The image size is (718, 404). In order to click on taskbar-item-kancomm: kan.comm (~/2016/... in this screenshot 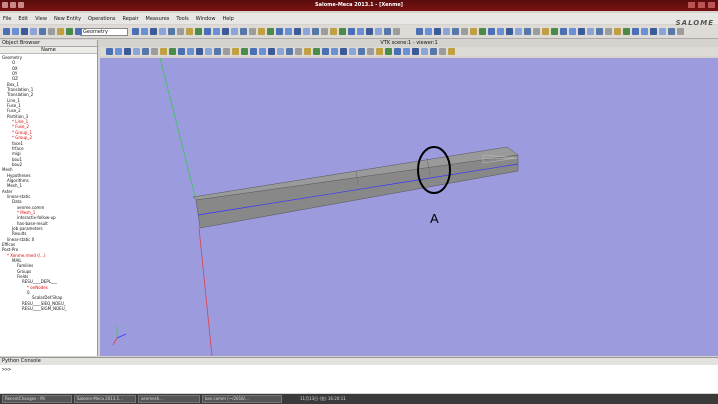, I will do `click(242, 399)`.